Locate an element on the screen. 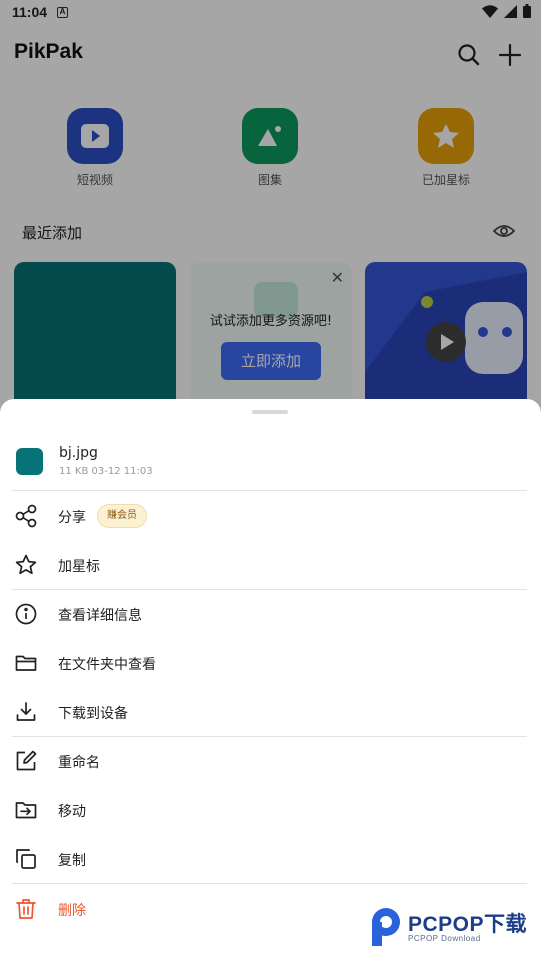 Image resolution: width=541 pixels, height=963 pixels. action-star: 加星标 is located at coordinates (270, 565).